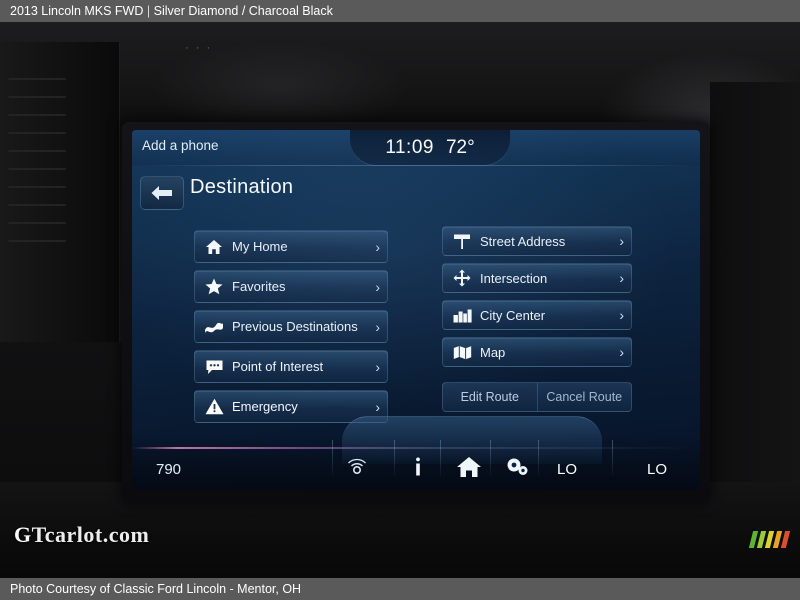 This screenshot has width=800, height=600. Describe the element at coordinates (242, 187) in the screenshot. I see `page-title: Destination` at that location.